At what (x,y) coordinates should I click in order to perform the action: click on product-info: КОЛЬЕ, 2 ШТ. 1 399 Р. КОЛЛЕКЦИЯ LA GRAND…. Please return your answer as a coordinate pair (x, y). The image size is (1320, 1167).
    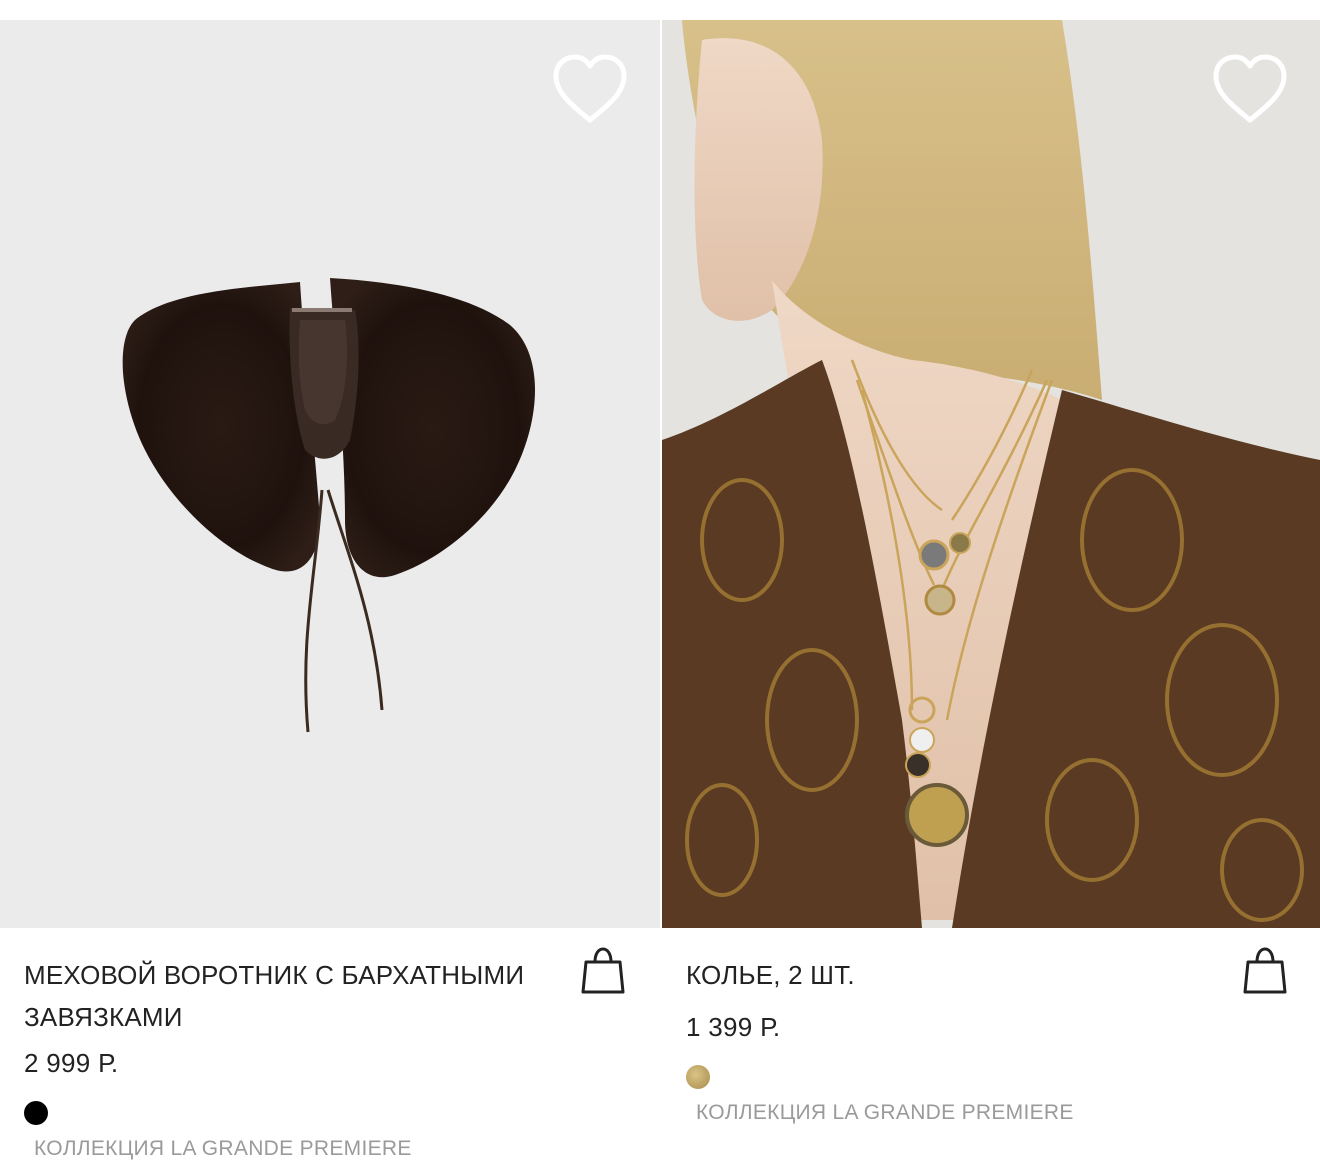
    Looking at the image, I should click on (991, 1026).